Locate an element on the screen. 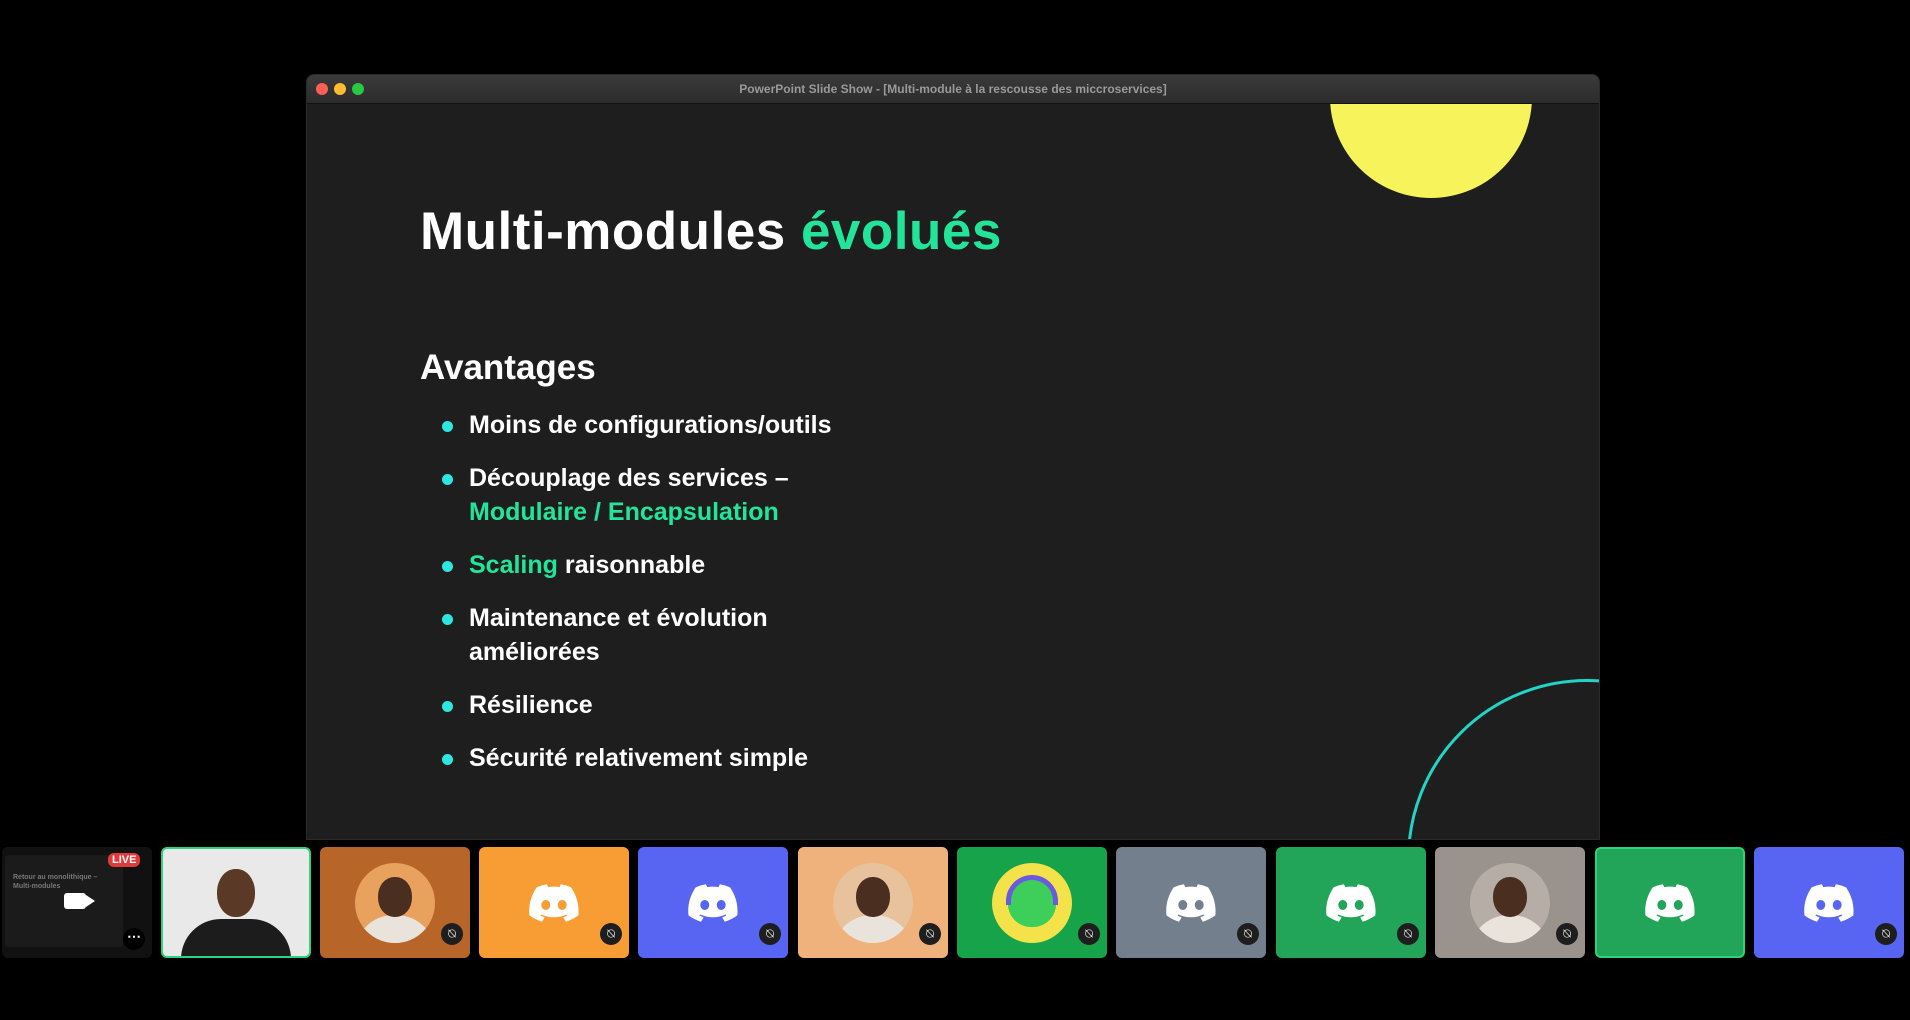 This screenshot has width=1910, height=1020. bullet-text: Maintenance et évolution is located at coordinates (618, 618).